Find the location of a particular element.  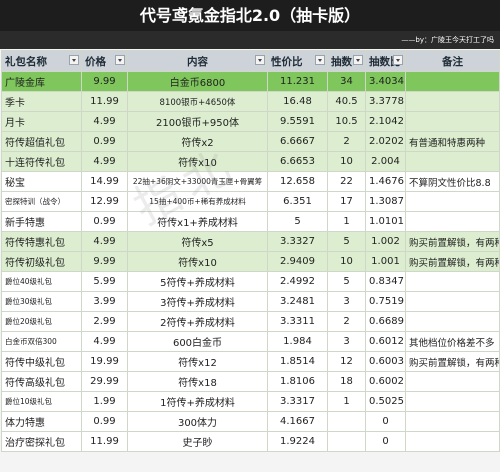

value-cell: 3.3311 is located at coordinates (297, 321).